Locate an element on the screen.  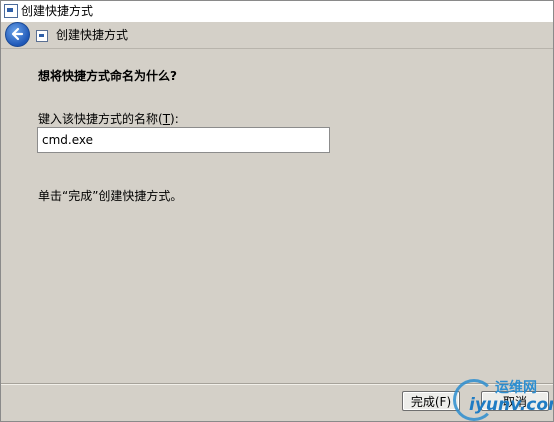
page-heading: 想将快捷方式命名为什么? is located at coordinates (107, 76).